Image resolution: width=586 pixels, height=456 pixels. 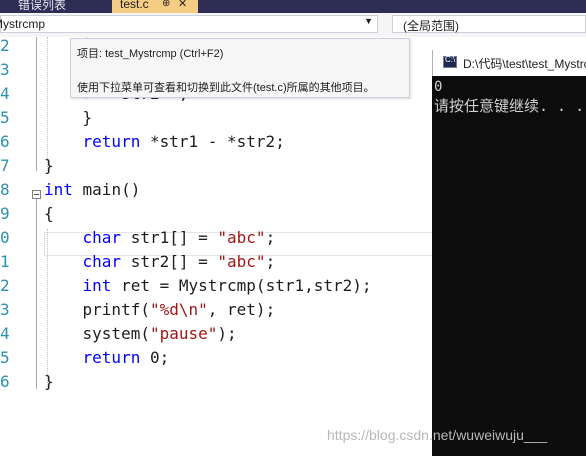 What do you see at coordinates (106, 189) in the screenshot?
I see `code-text: main()` at bounding box center [106, 189].